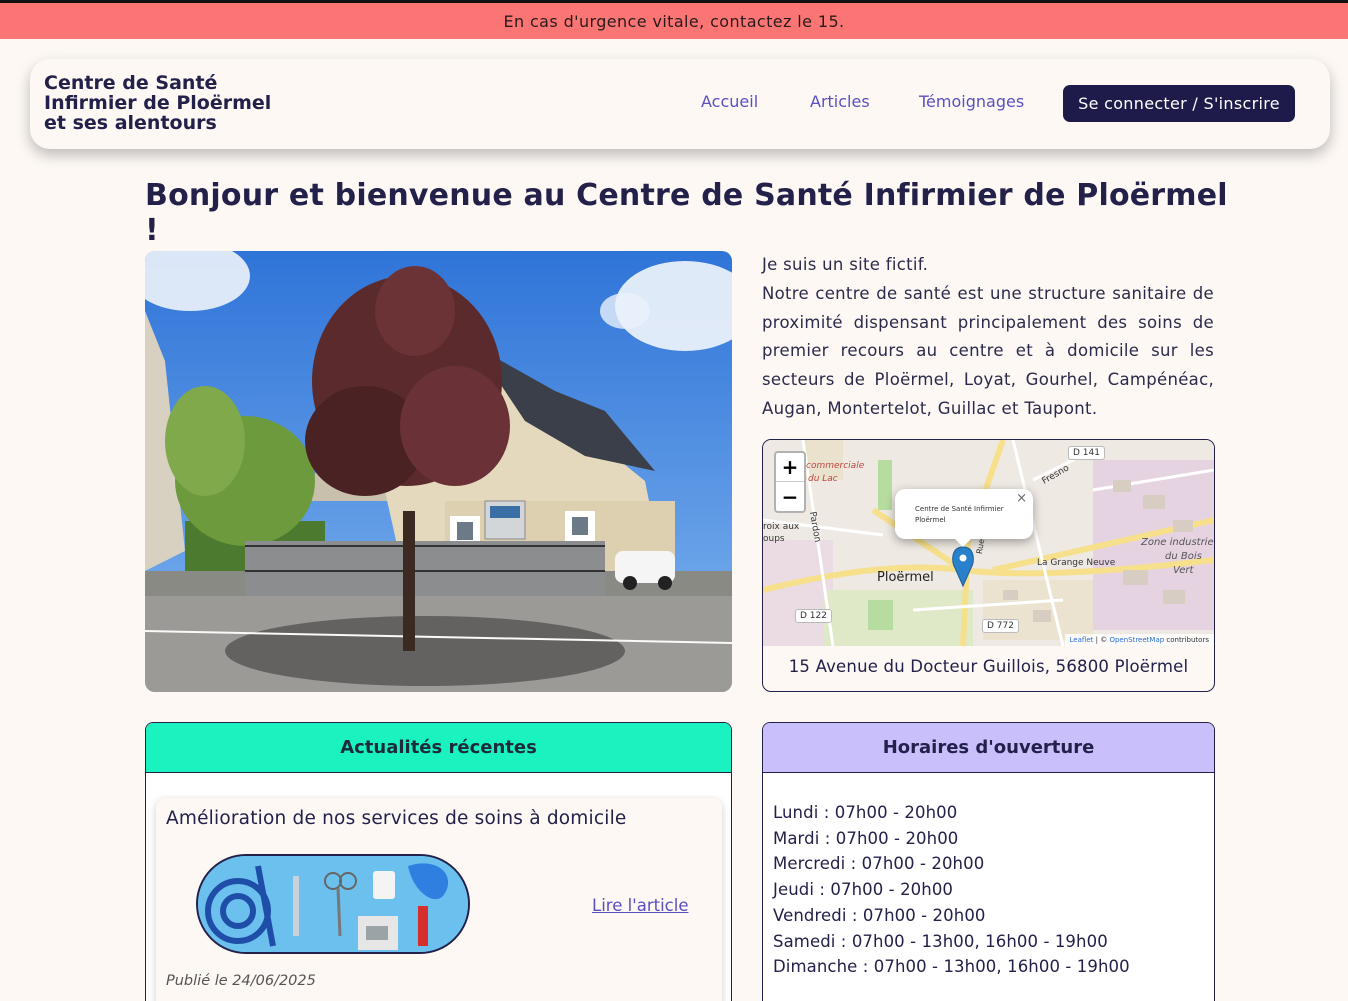  Describe the element at coordinates (1082, 640) in the screenshot. I see `leaflet-link: Leaflet` at that location.